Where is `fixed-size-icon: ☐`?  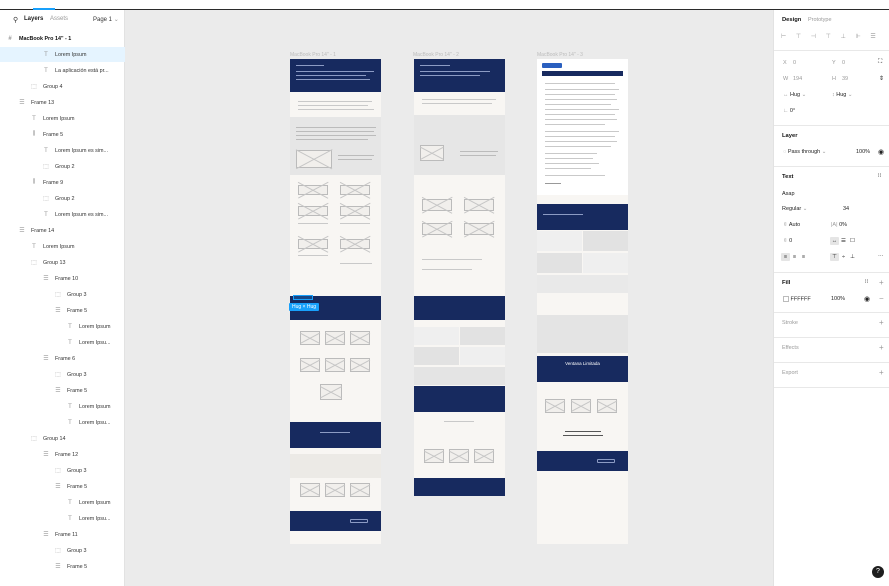
fixed-size-icon: ☐ is located at coordinates (852, 241).